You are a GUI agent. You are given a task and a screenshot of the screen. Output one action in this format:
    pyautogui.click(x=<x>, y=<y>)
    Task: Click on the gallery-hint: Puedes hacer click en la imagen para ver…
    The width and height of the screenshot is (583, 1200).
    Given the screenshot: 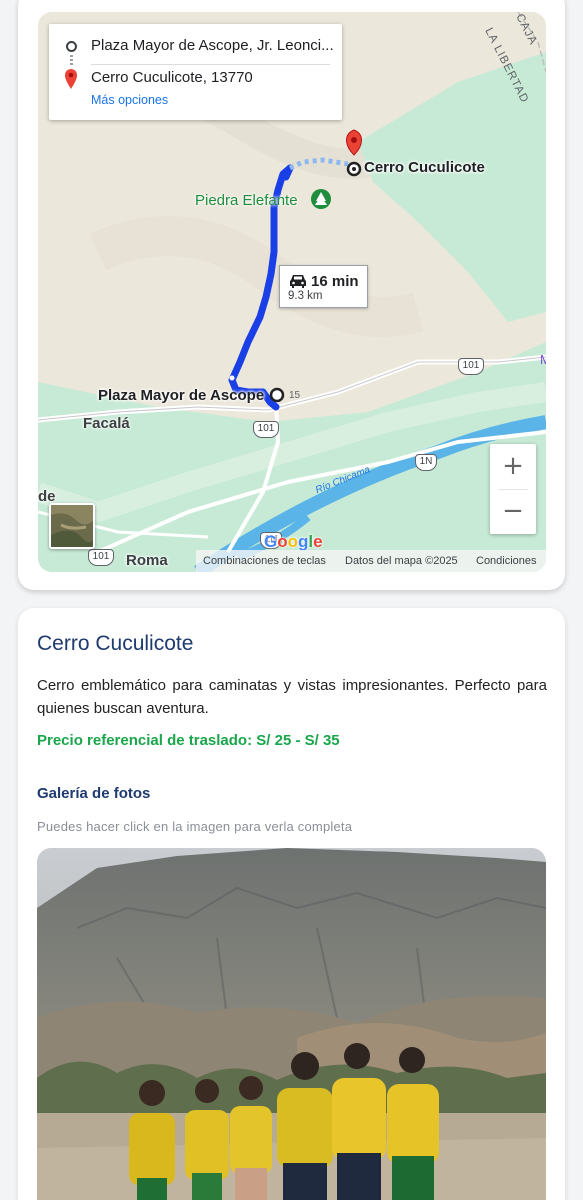 What is the action you would take?
    pyautogui.click(x=195, y=826)
    